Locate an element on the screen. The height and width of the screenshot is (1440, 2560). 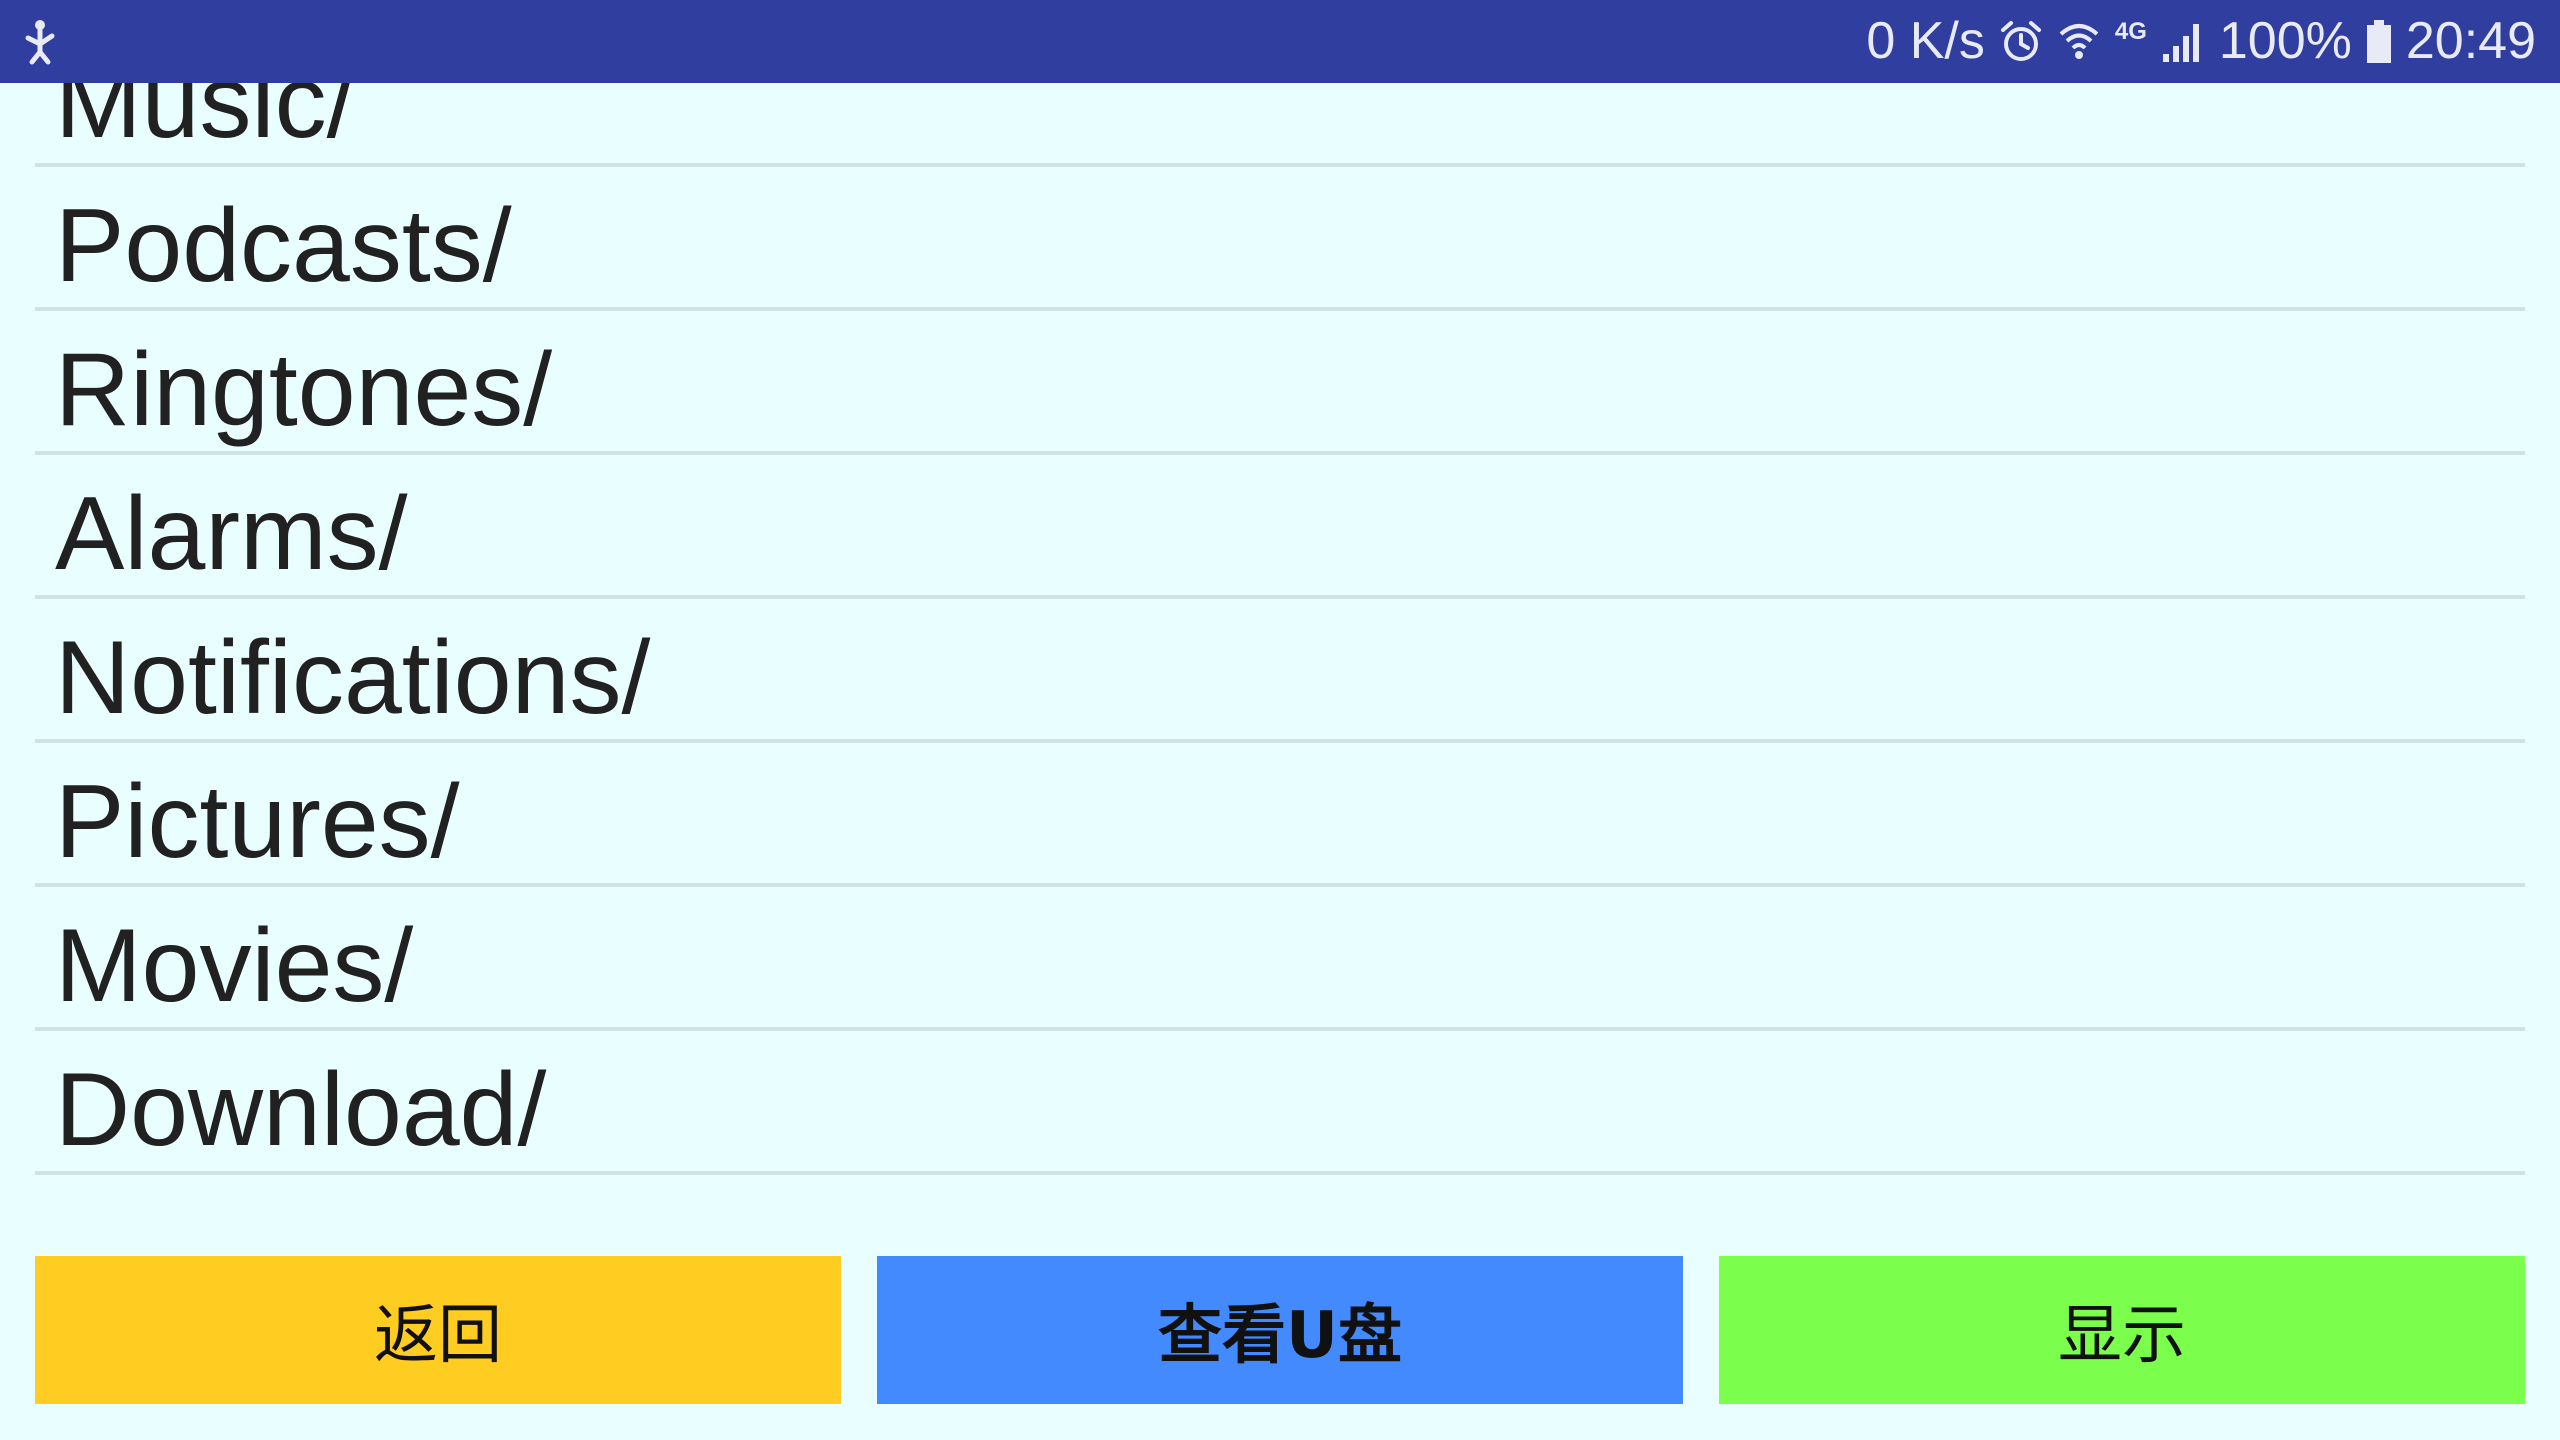
list-item-label: Alarms/ is located at coordinates (231, 534).